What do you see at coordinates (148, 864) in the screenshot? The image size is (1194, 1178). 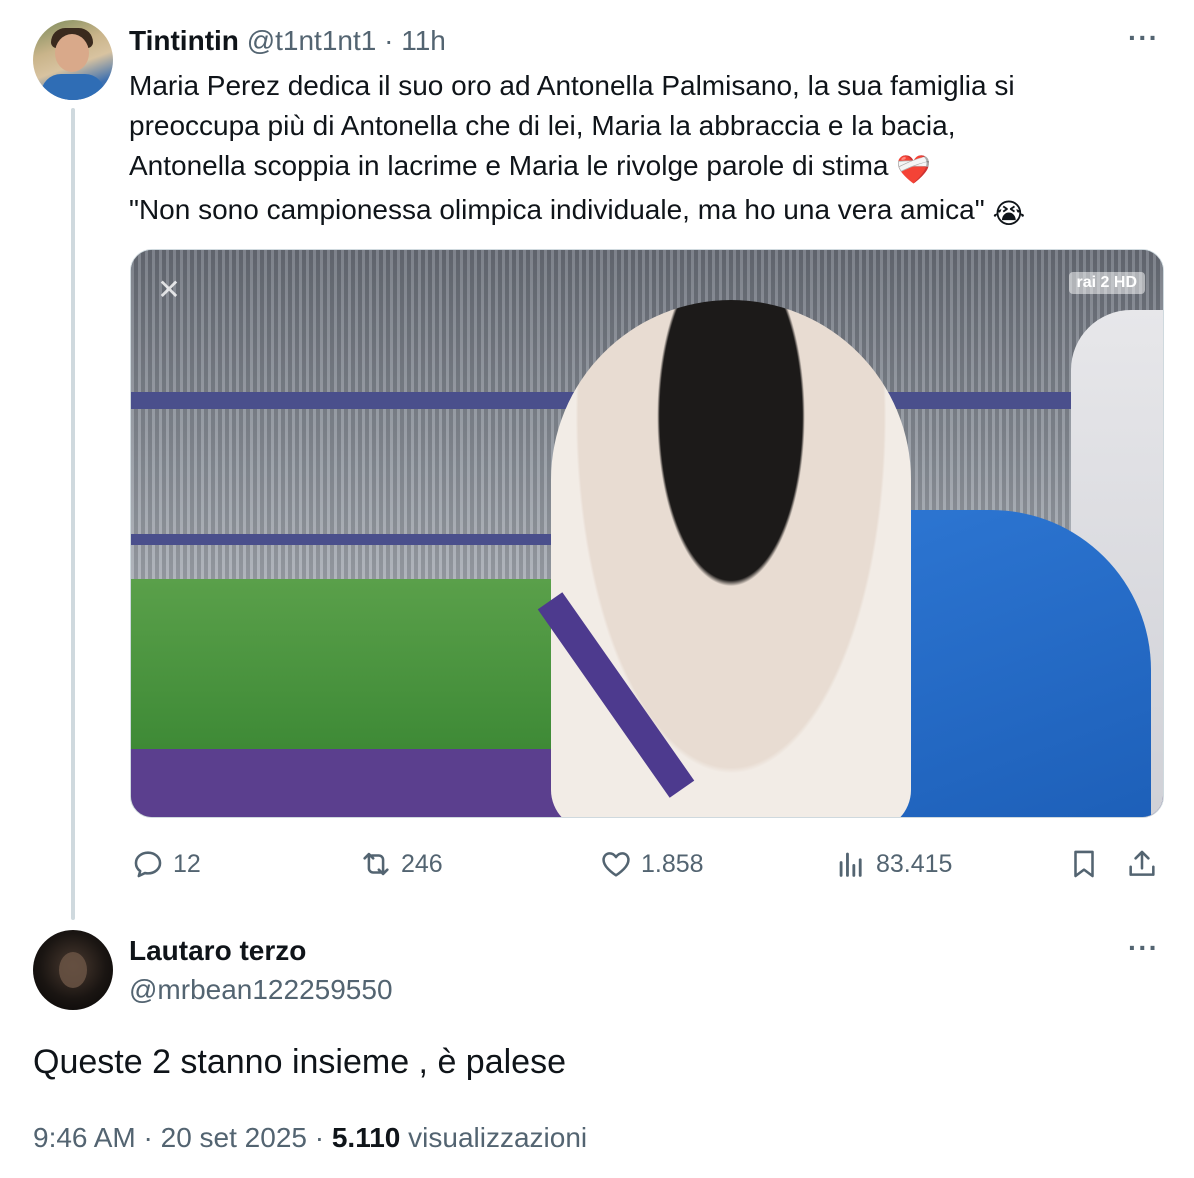 I see `reply-icon` at bounding box center [148, 864].